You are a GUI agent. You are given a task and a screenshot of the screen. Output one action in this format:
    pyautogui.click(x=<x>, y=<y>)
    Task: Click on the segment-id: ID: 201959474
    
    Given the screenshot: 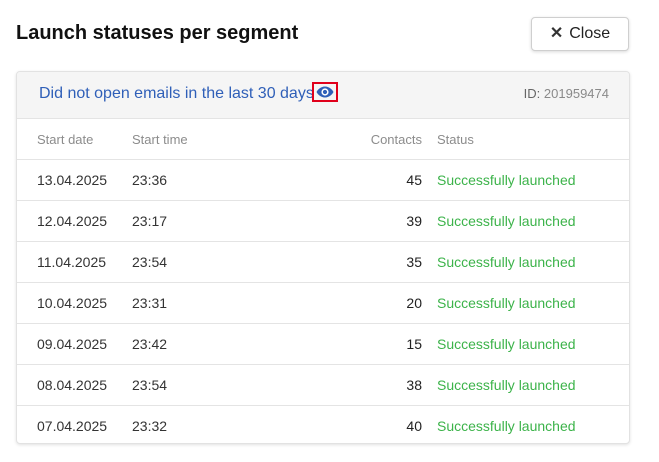 What is the action you would take?
    pyautogui.click(x=566, y=94)
    